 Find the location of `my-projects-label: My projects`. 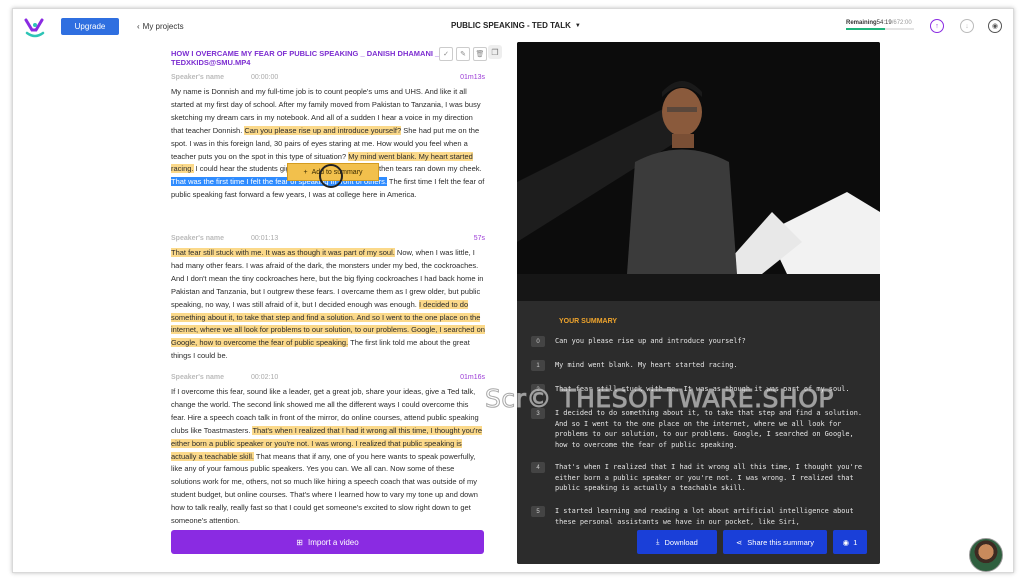

my-projects-label: My projects is located at coordinates (163, 26).